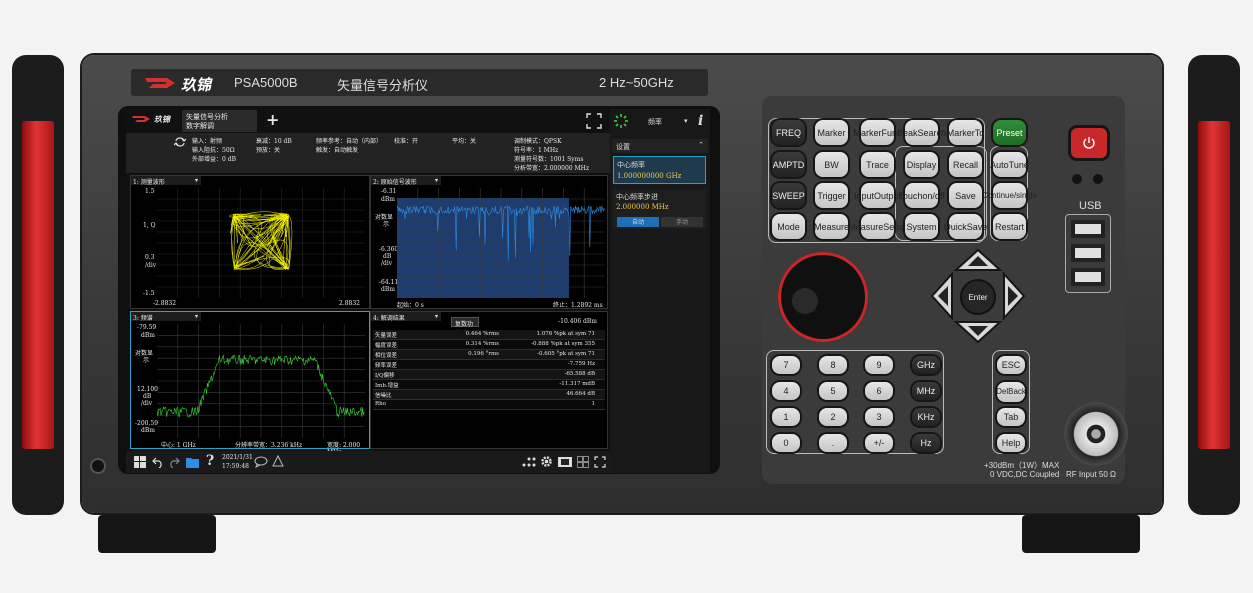  I want to click on peak-search-key: Peak Search, so click(921, 132).